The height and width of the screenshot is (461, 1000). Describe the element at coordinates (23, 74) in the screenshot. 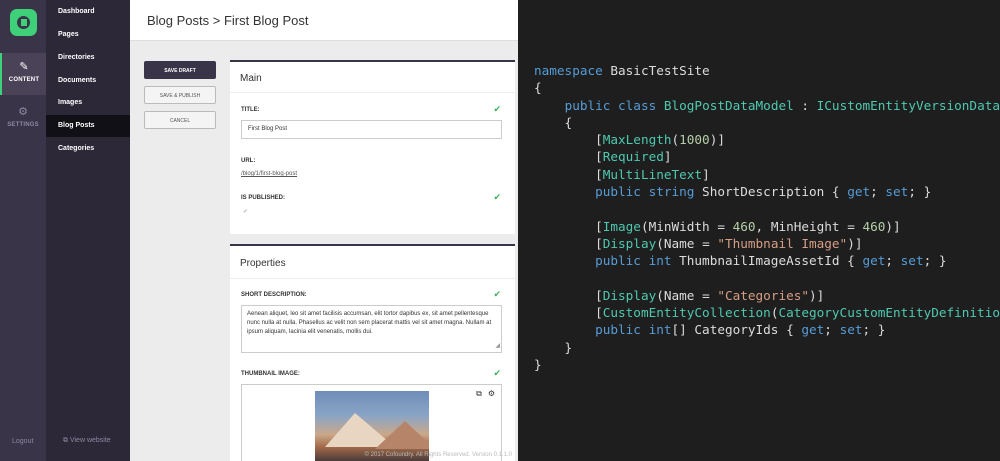

I see `rail-item-content: ✎ CONTENT` at that location.